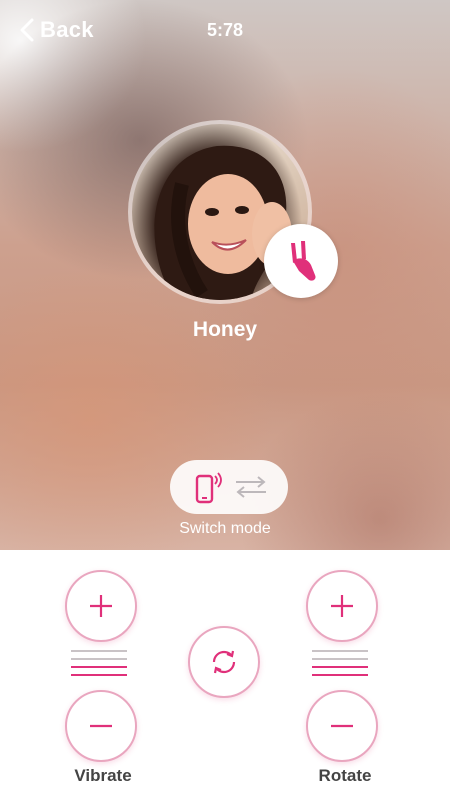 The height and width of the screenshot is (800, 450). Describe the element at coordinates (99, 665) in the screenshot. I see `vibrate-level-indicator` at that location.